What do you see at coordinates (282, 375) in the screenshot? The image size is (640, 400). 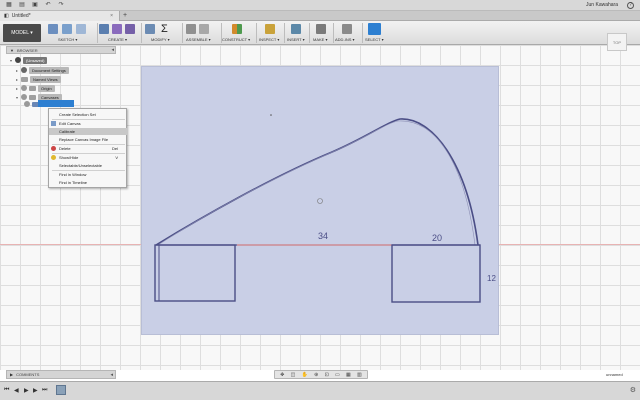 I see `orbit-icon: ✥` at bounding box center [282, 375].